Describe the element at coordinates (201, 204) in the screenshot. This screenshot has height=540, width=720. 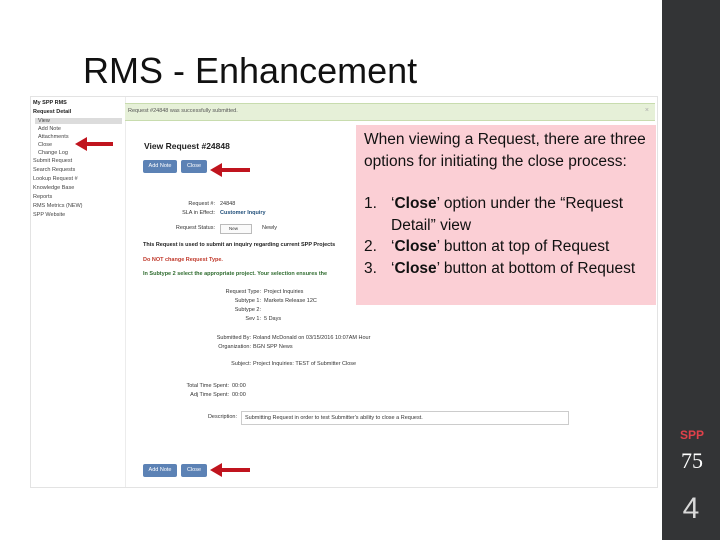
I see `request-number-label: Request #:` at that location.